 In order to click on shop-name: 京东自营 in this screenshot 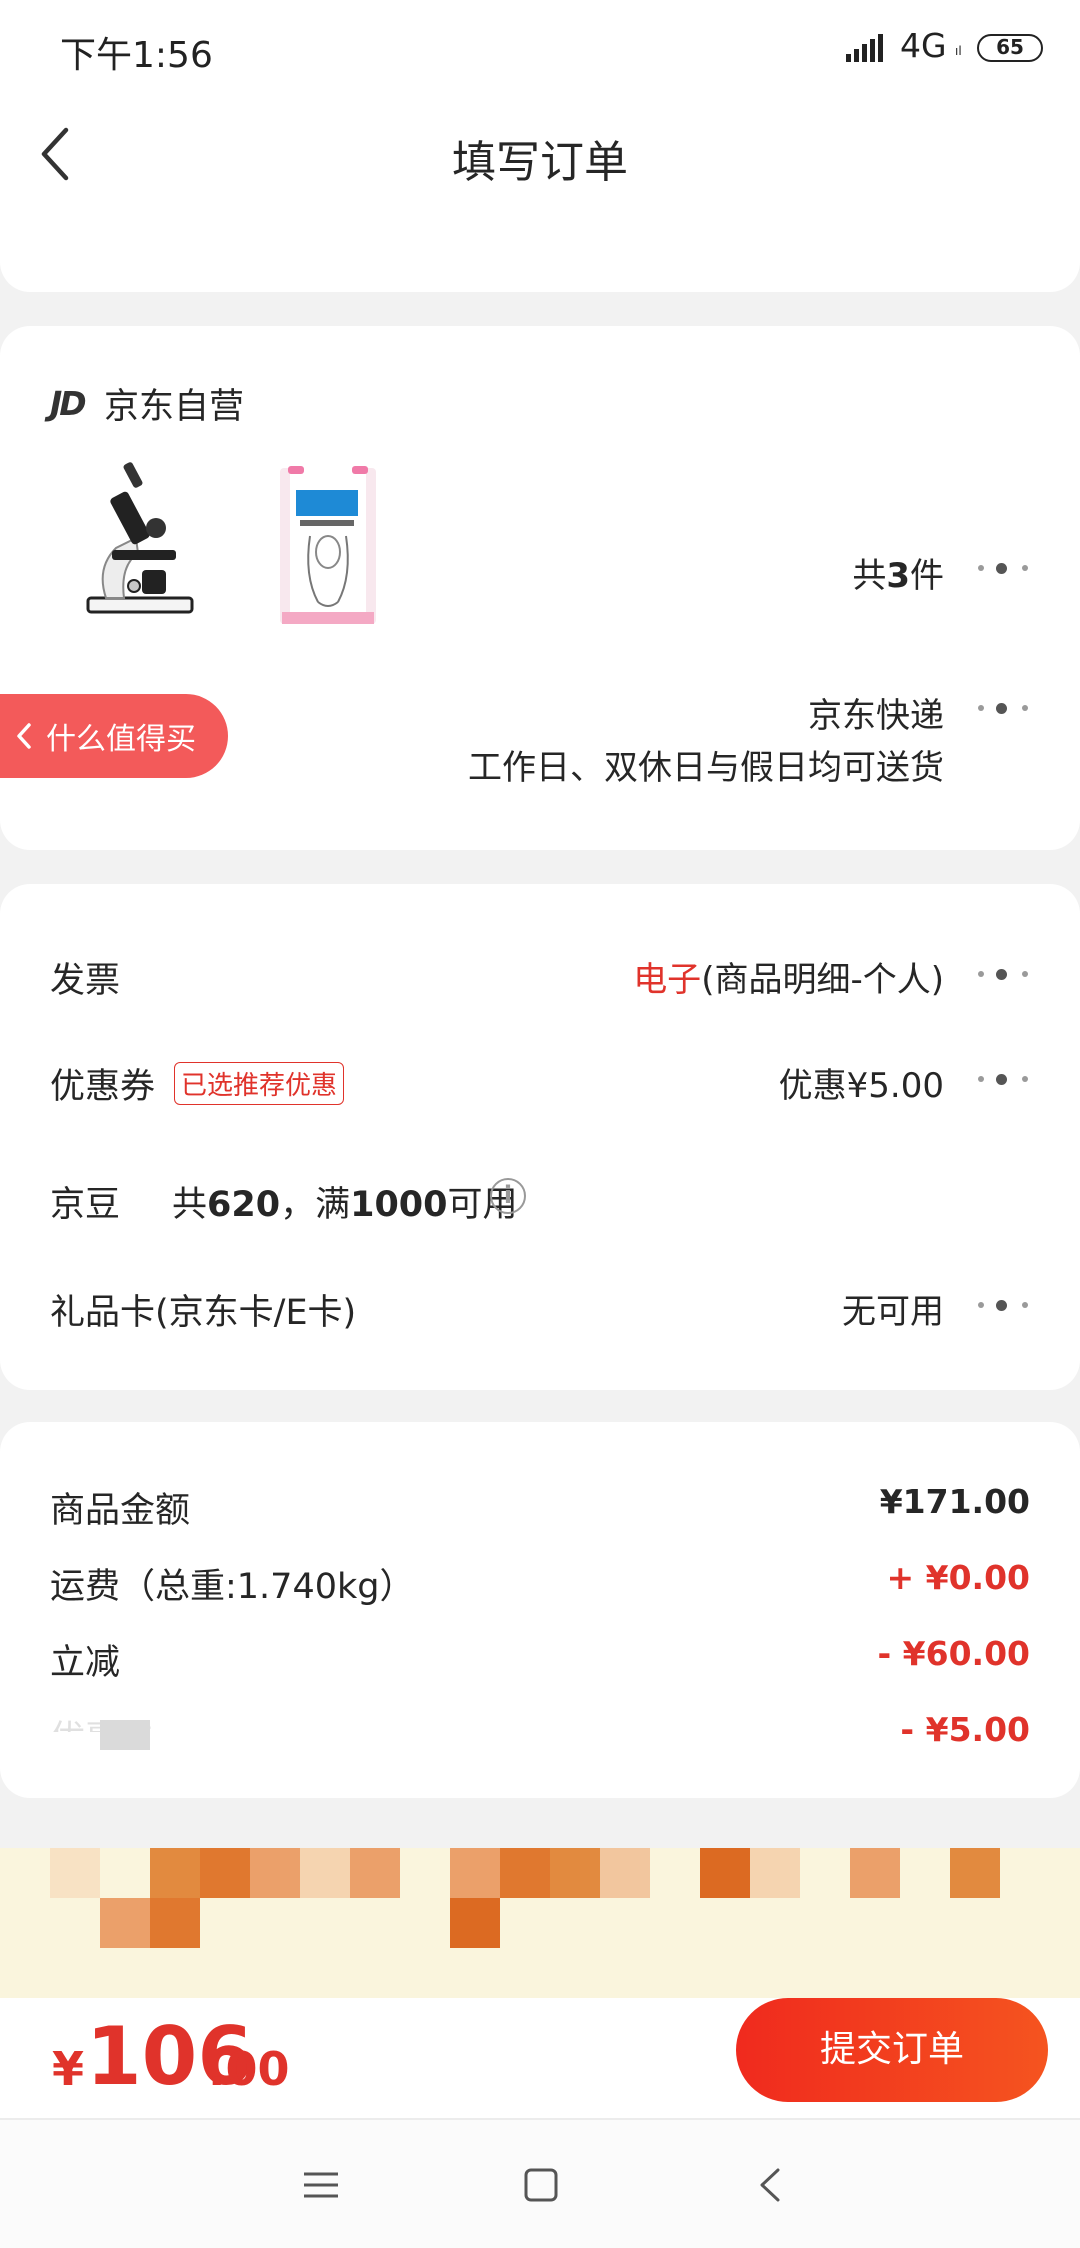, I will do `click(174, 407)`.